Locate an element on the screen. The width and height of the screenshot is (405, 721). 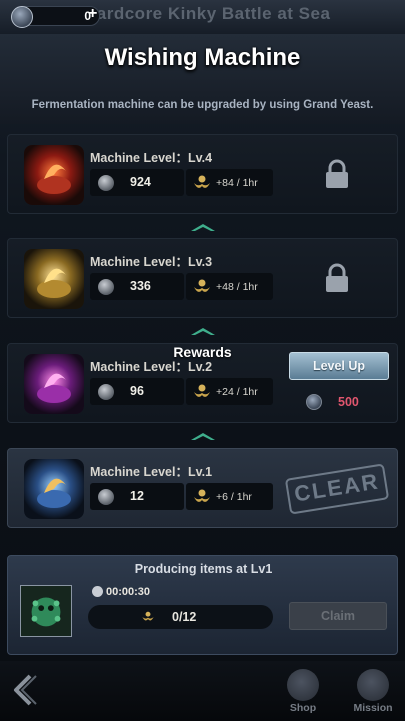
resource-stat: 12 is located at coordinates (137, 496).